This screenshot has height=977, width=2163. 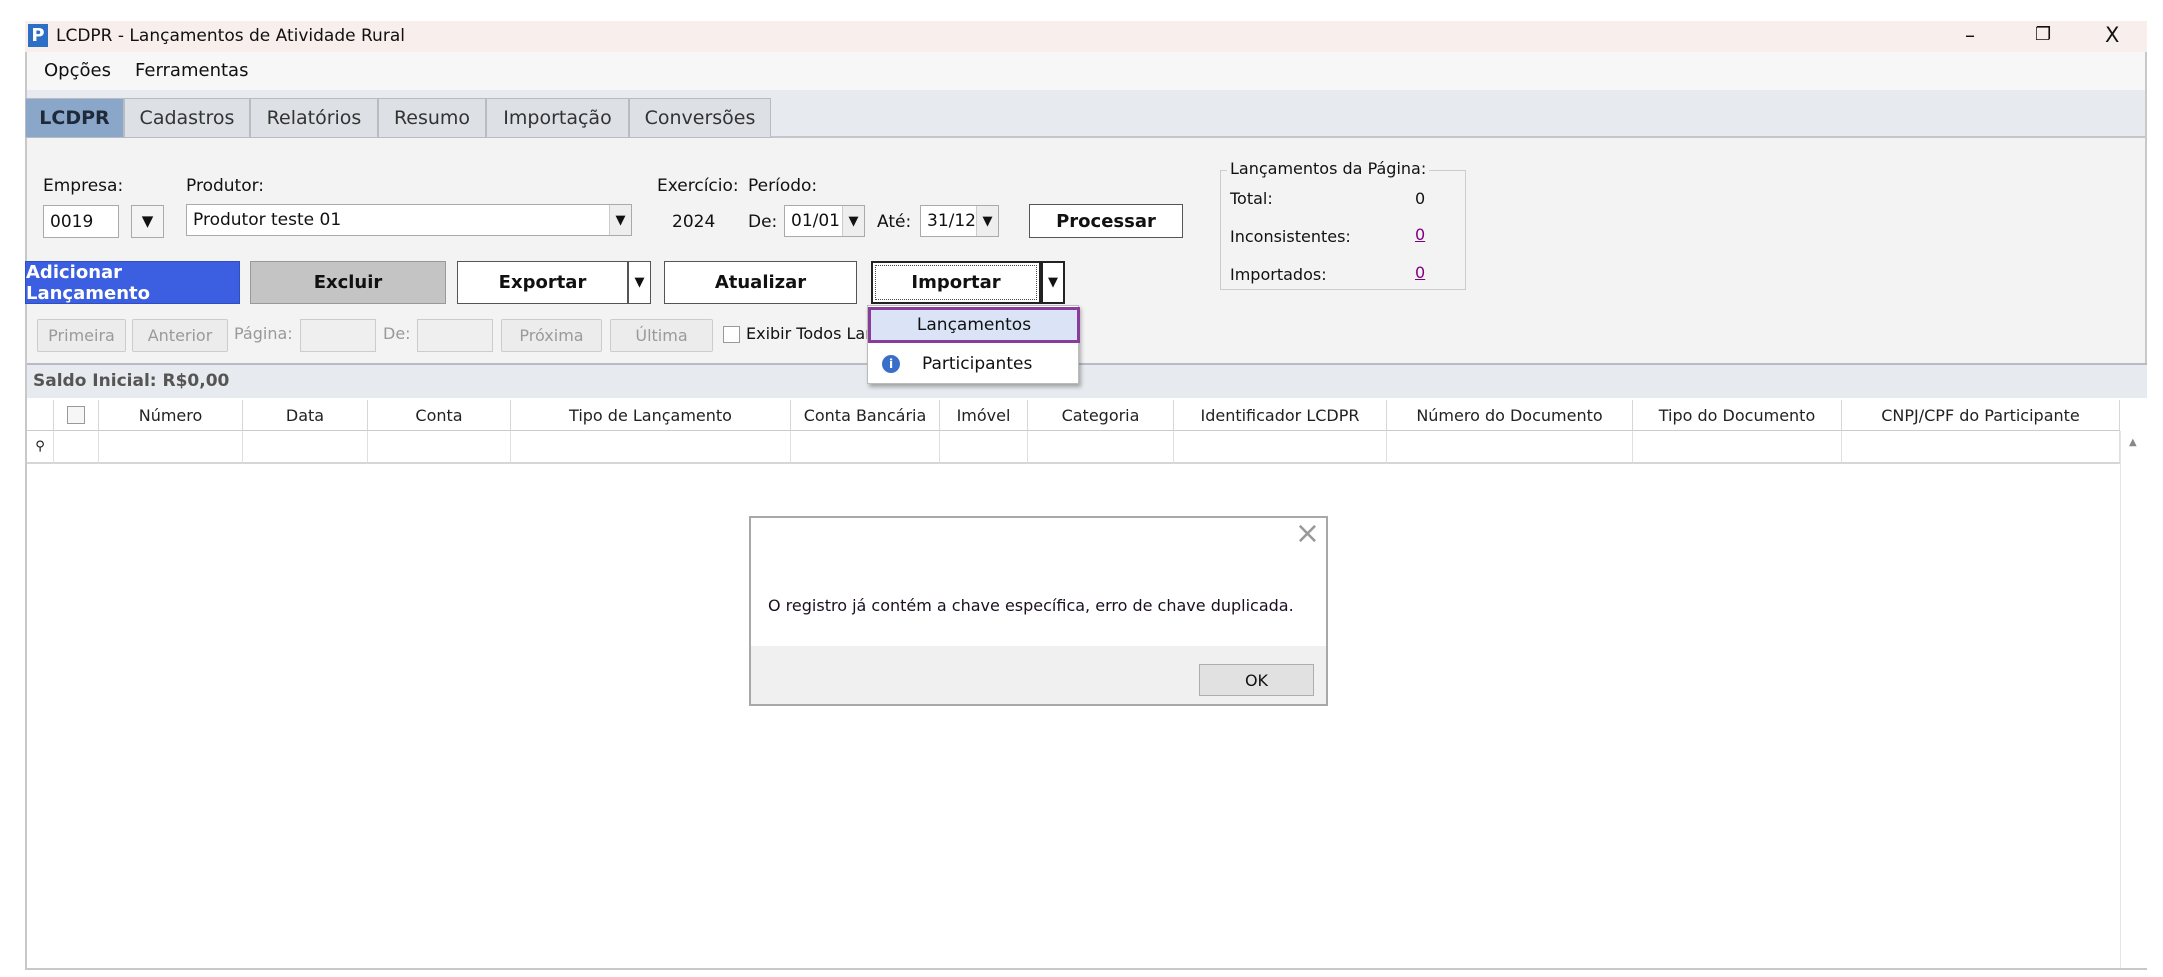 I want to click on column-header: Identificador LCDPR, so click(x=1280, y=415).